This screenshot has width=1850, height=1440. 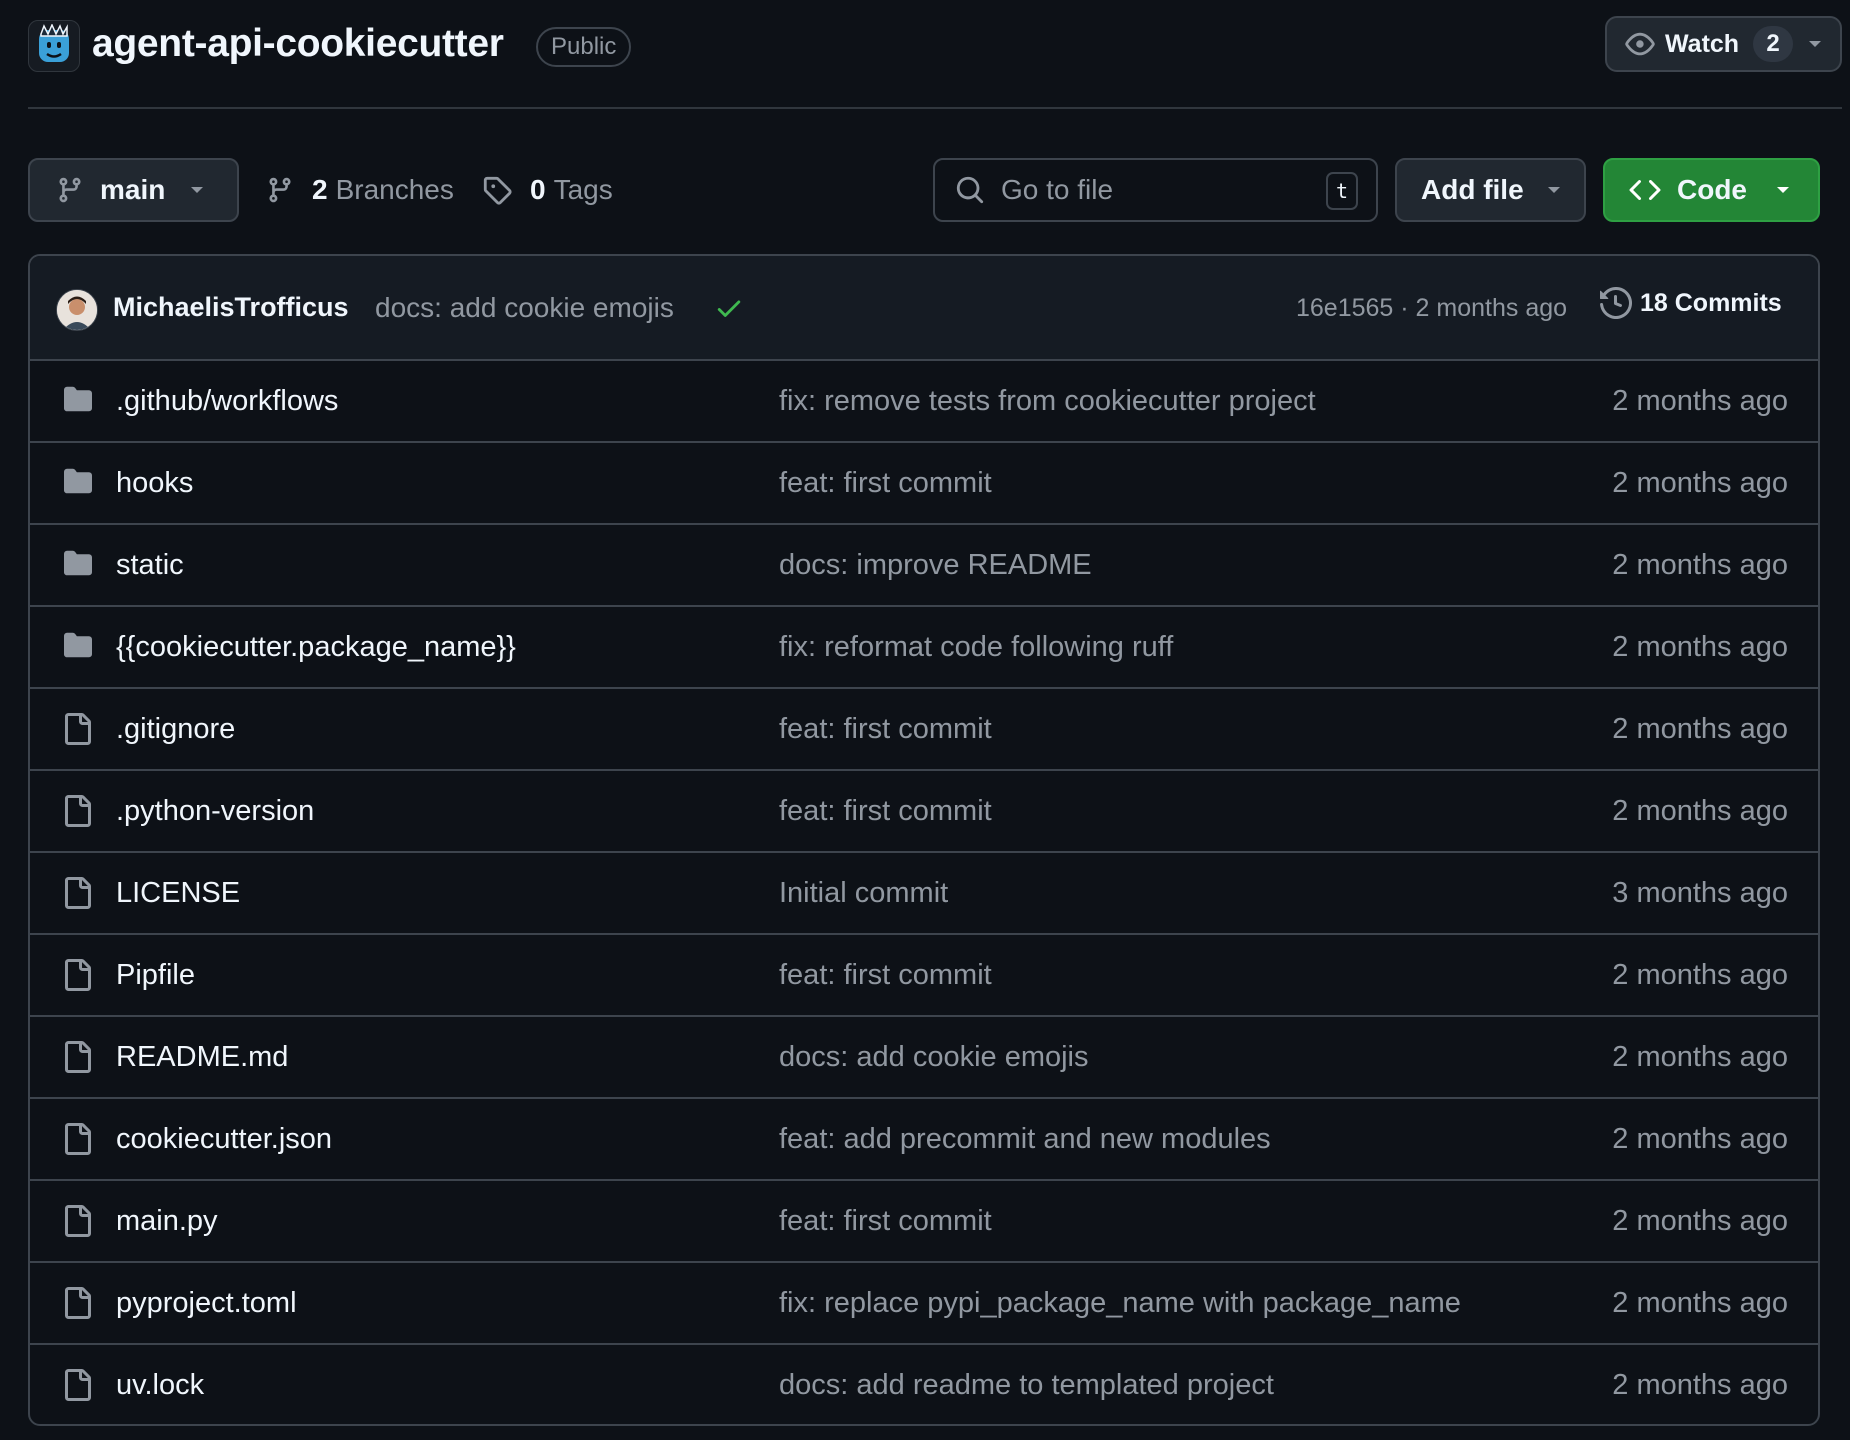 I want to click on file-row: Pipfile feat: first commit 2 months ago, so click(x=924, y=976).